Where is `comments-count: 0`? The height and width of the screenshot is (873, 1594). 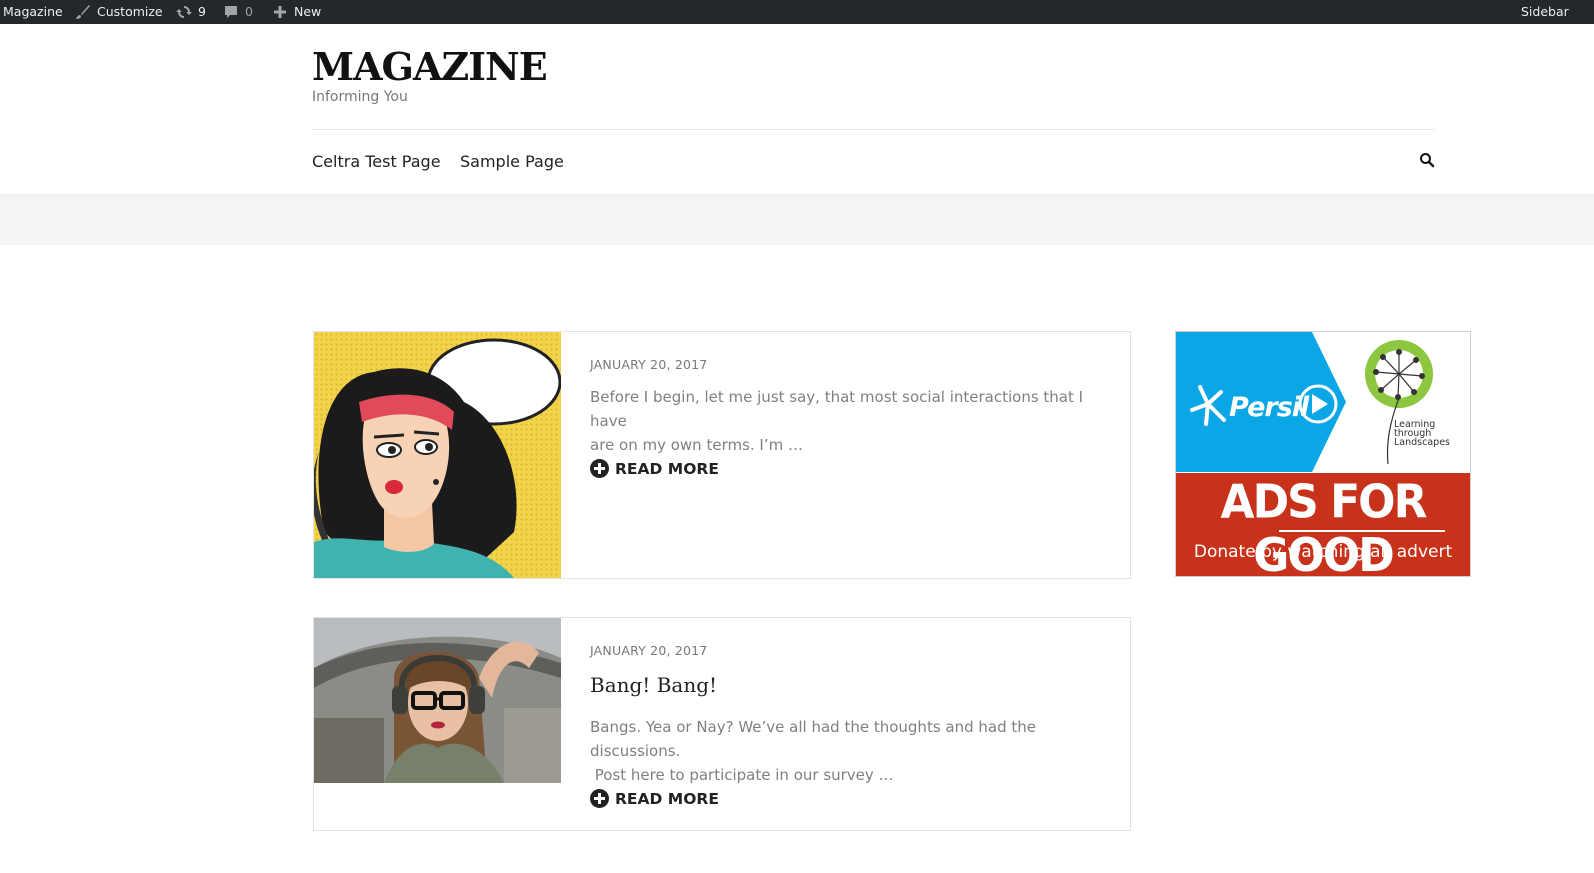 comments-count: 0 is located at coordinates (249, 11).